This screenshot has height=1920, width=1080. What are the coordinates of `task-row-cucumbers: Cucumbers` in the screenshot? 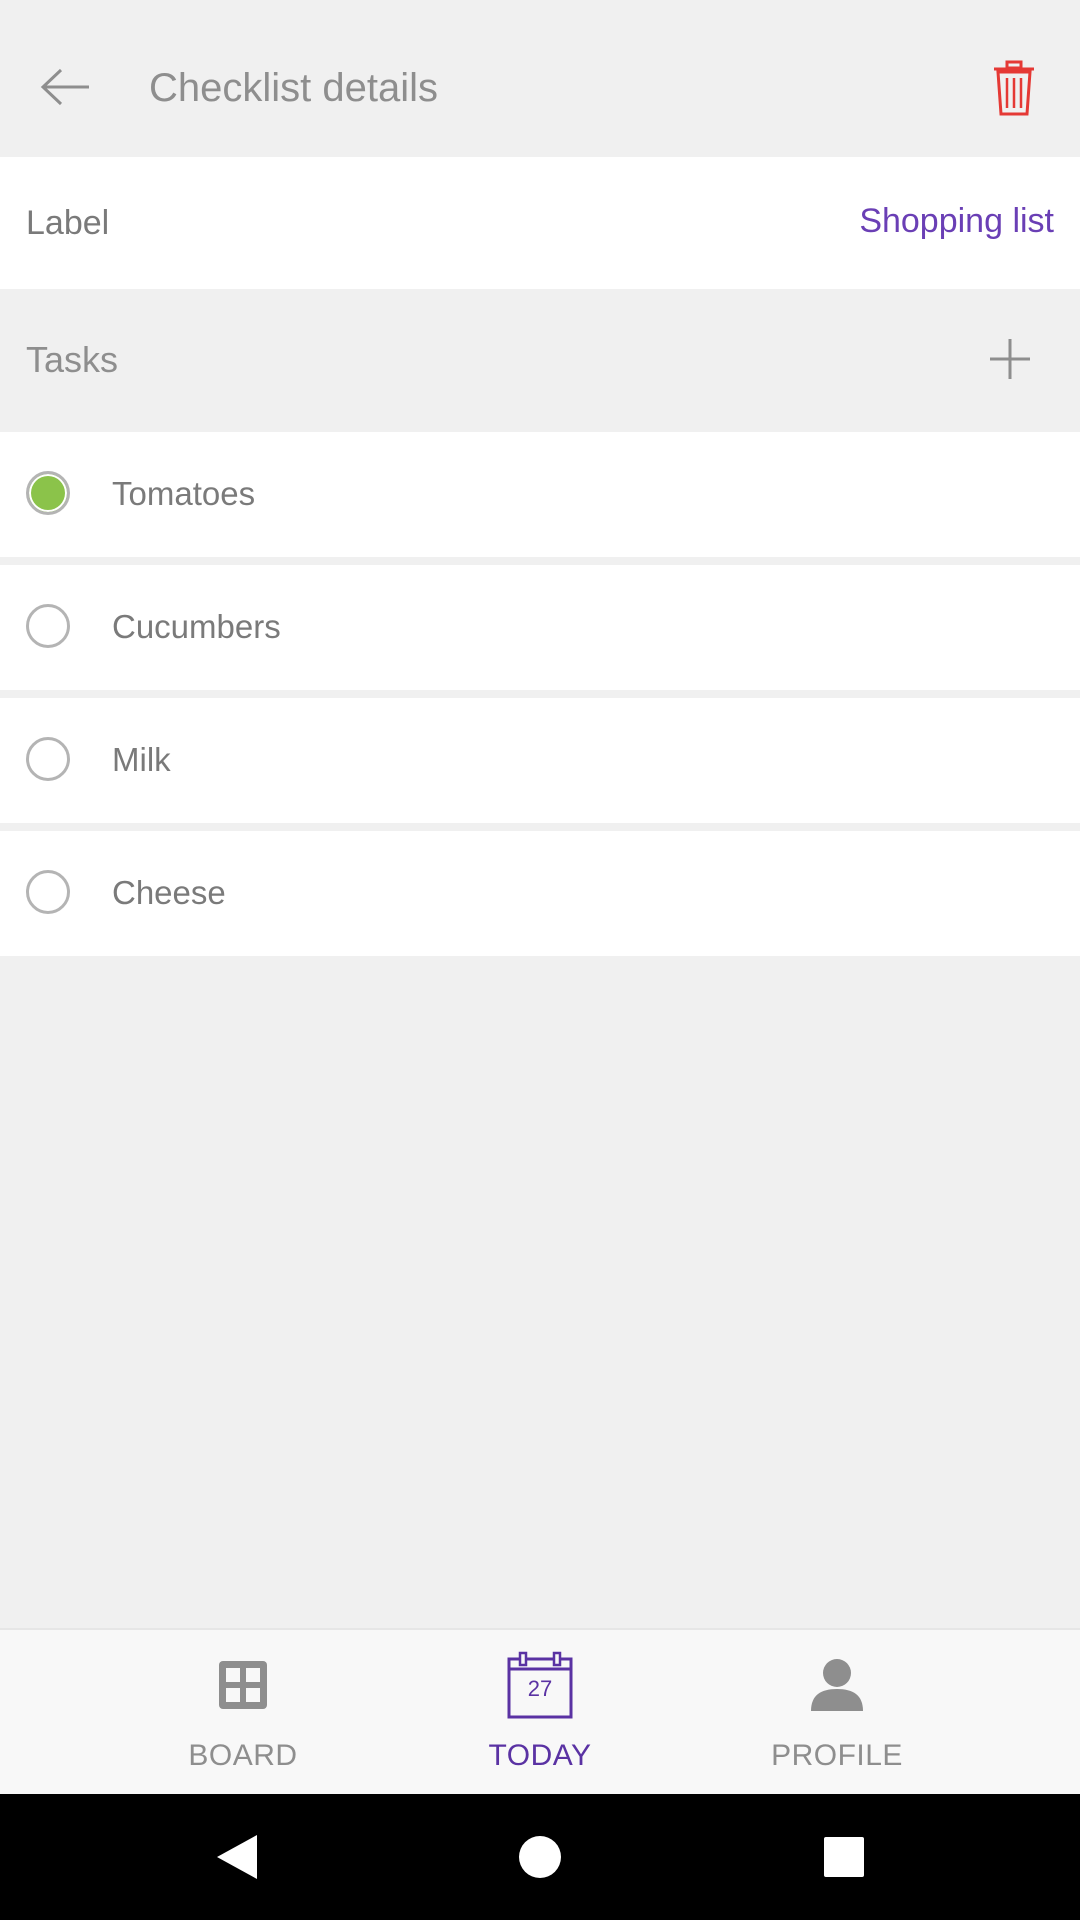 It's located at (540, 627).